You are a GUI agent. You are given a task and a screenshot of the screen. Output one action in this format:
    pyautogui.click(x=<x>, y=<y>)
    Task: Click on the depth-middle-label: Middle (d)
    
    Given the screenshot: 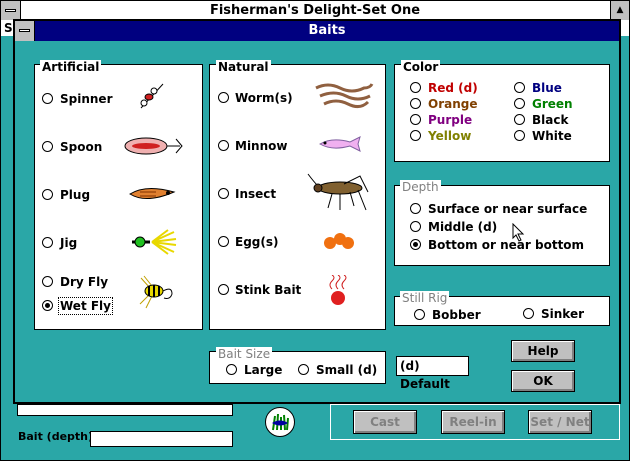 What is the action you would take?
    pyautogui.click(x=462, y=227)
    